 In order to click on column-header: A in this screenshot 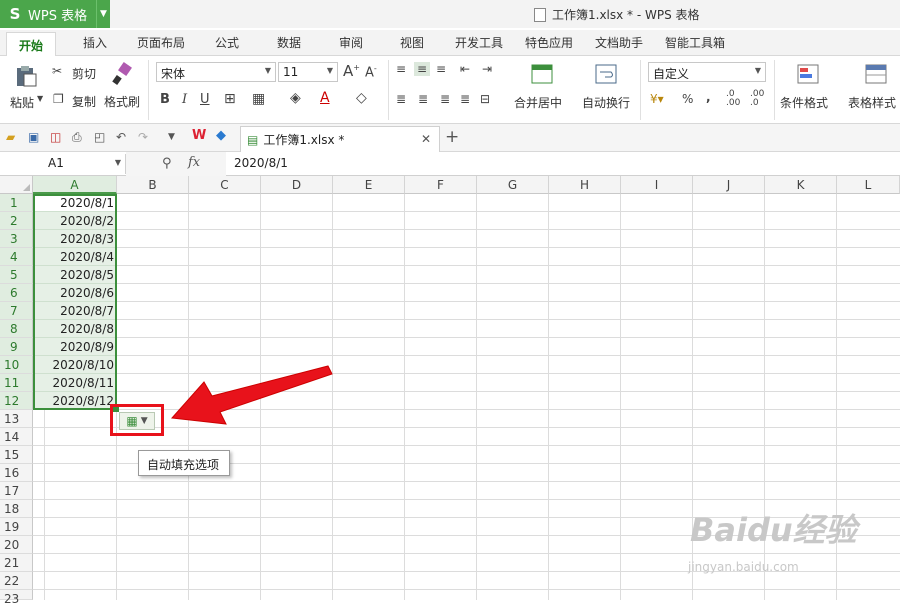, I will do `click(75, 185)`.